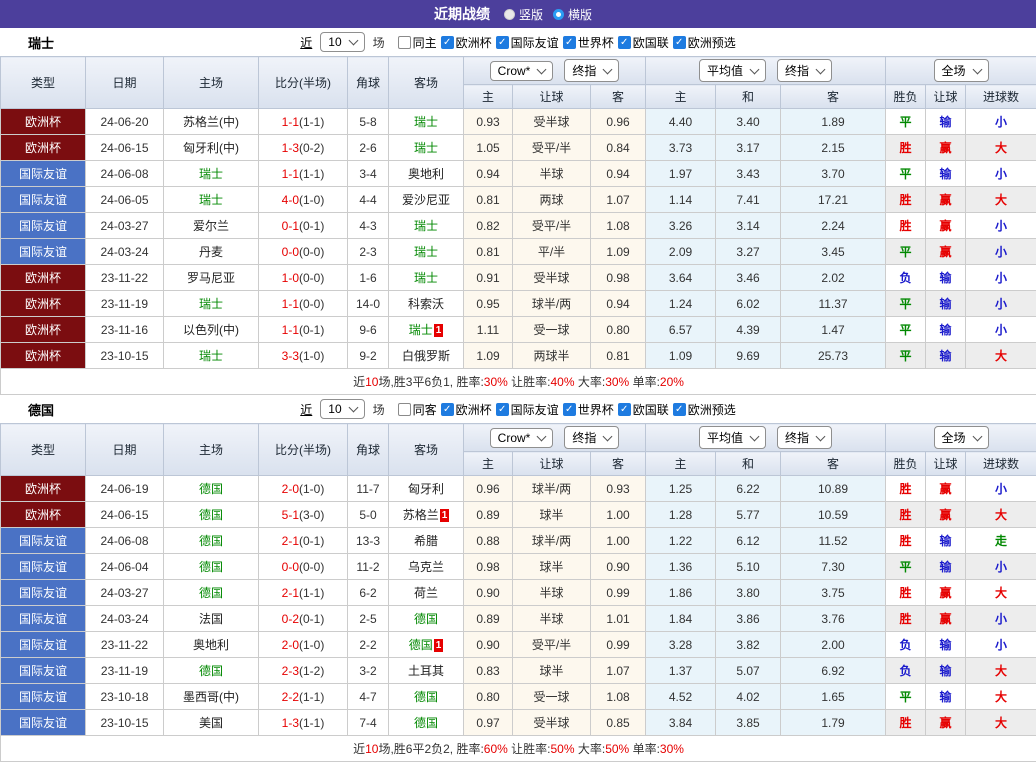 The width and height of the screenshot is (1036, 762). I want to click on away-team: 瑞士1, so click(426, 330).